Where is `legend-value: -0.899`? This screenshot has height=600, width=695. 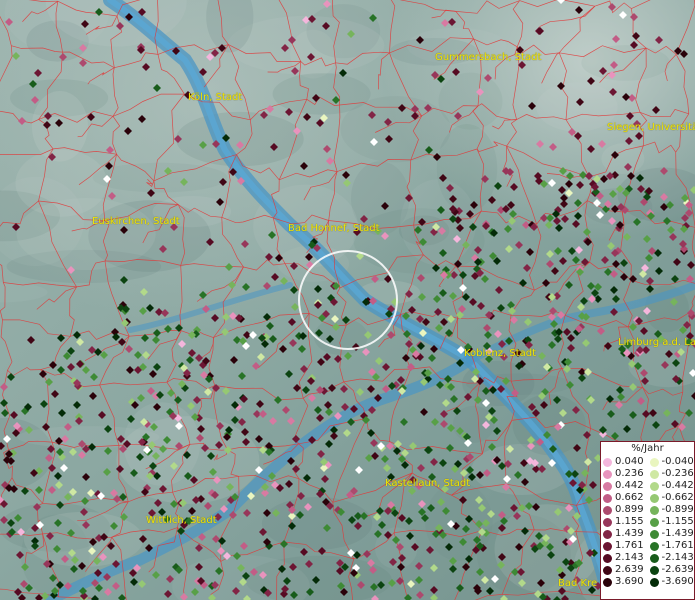 legend-value: -0.899 is located at coordinates (677, 509).